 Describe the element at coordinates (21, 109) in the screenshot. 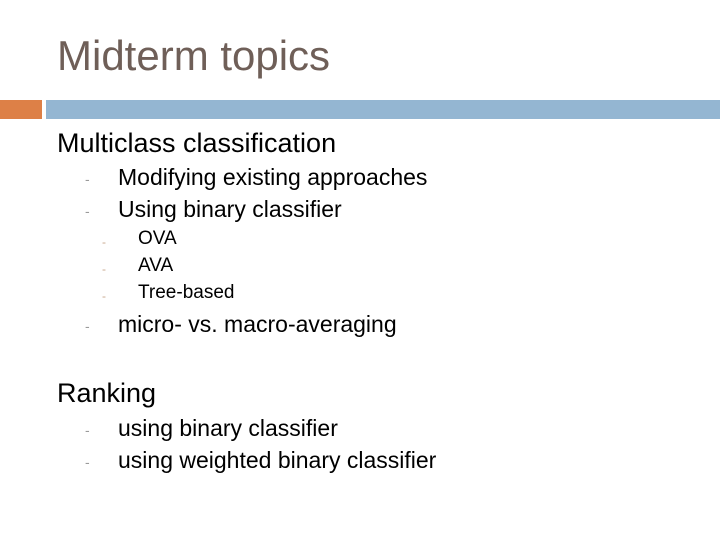

I see `accent-block` at that location.